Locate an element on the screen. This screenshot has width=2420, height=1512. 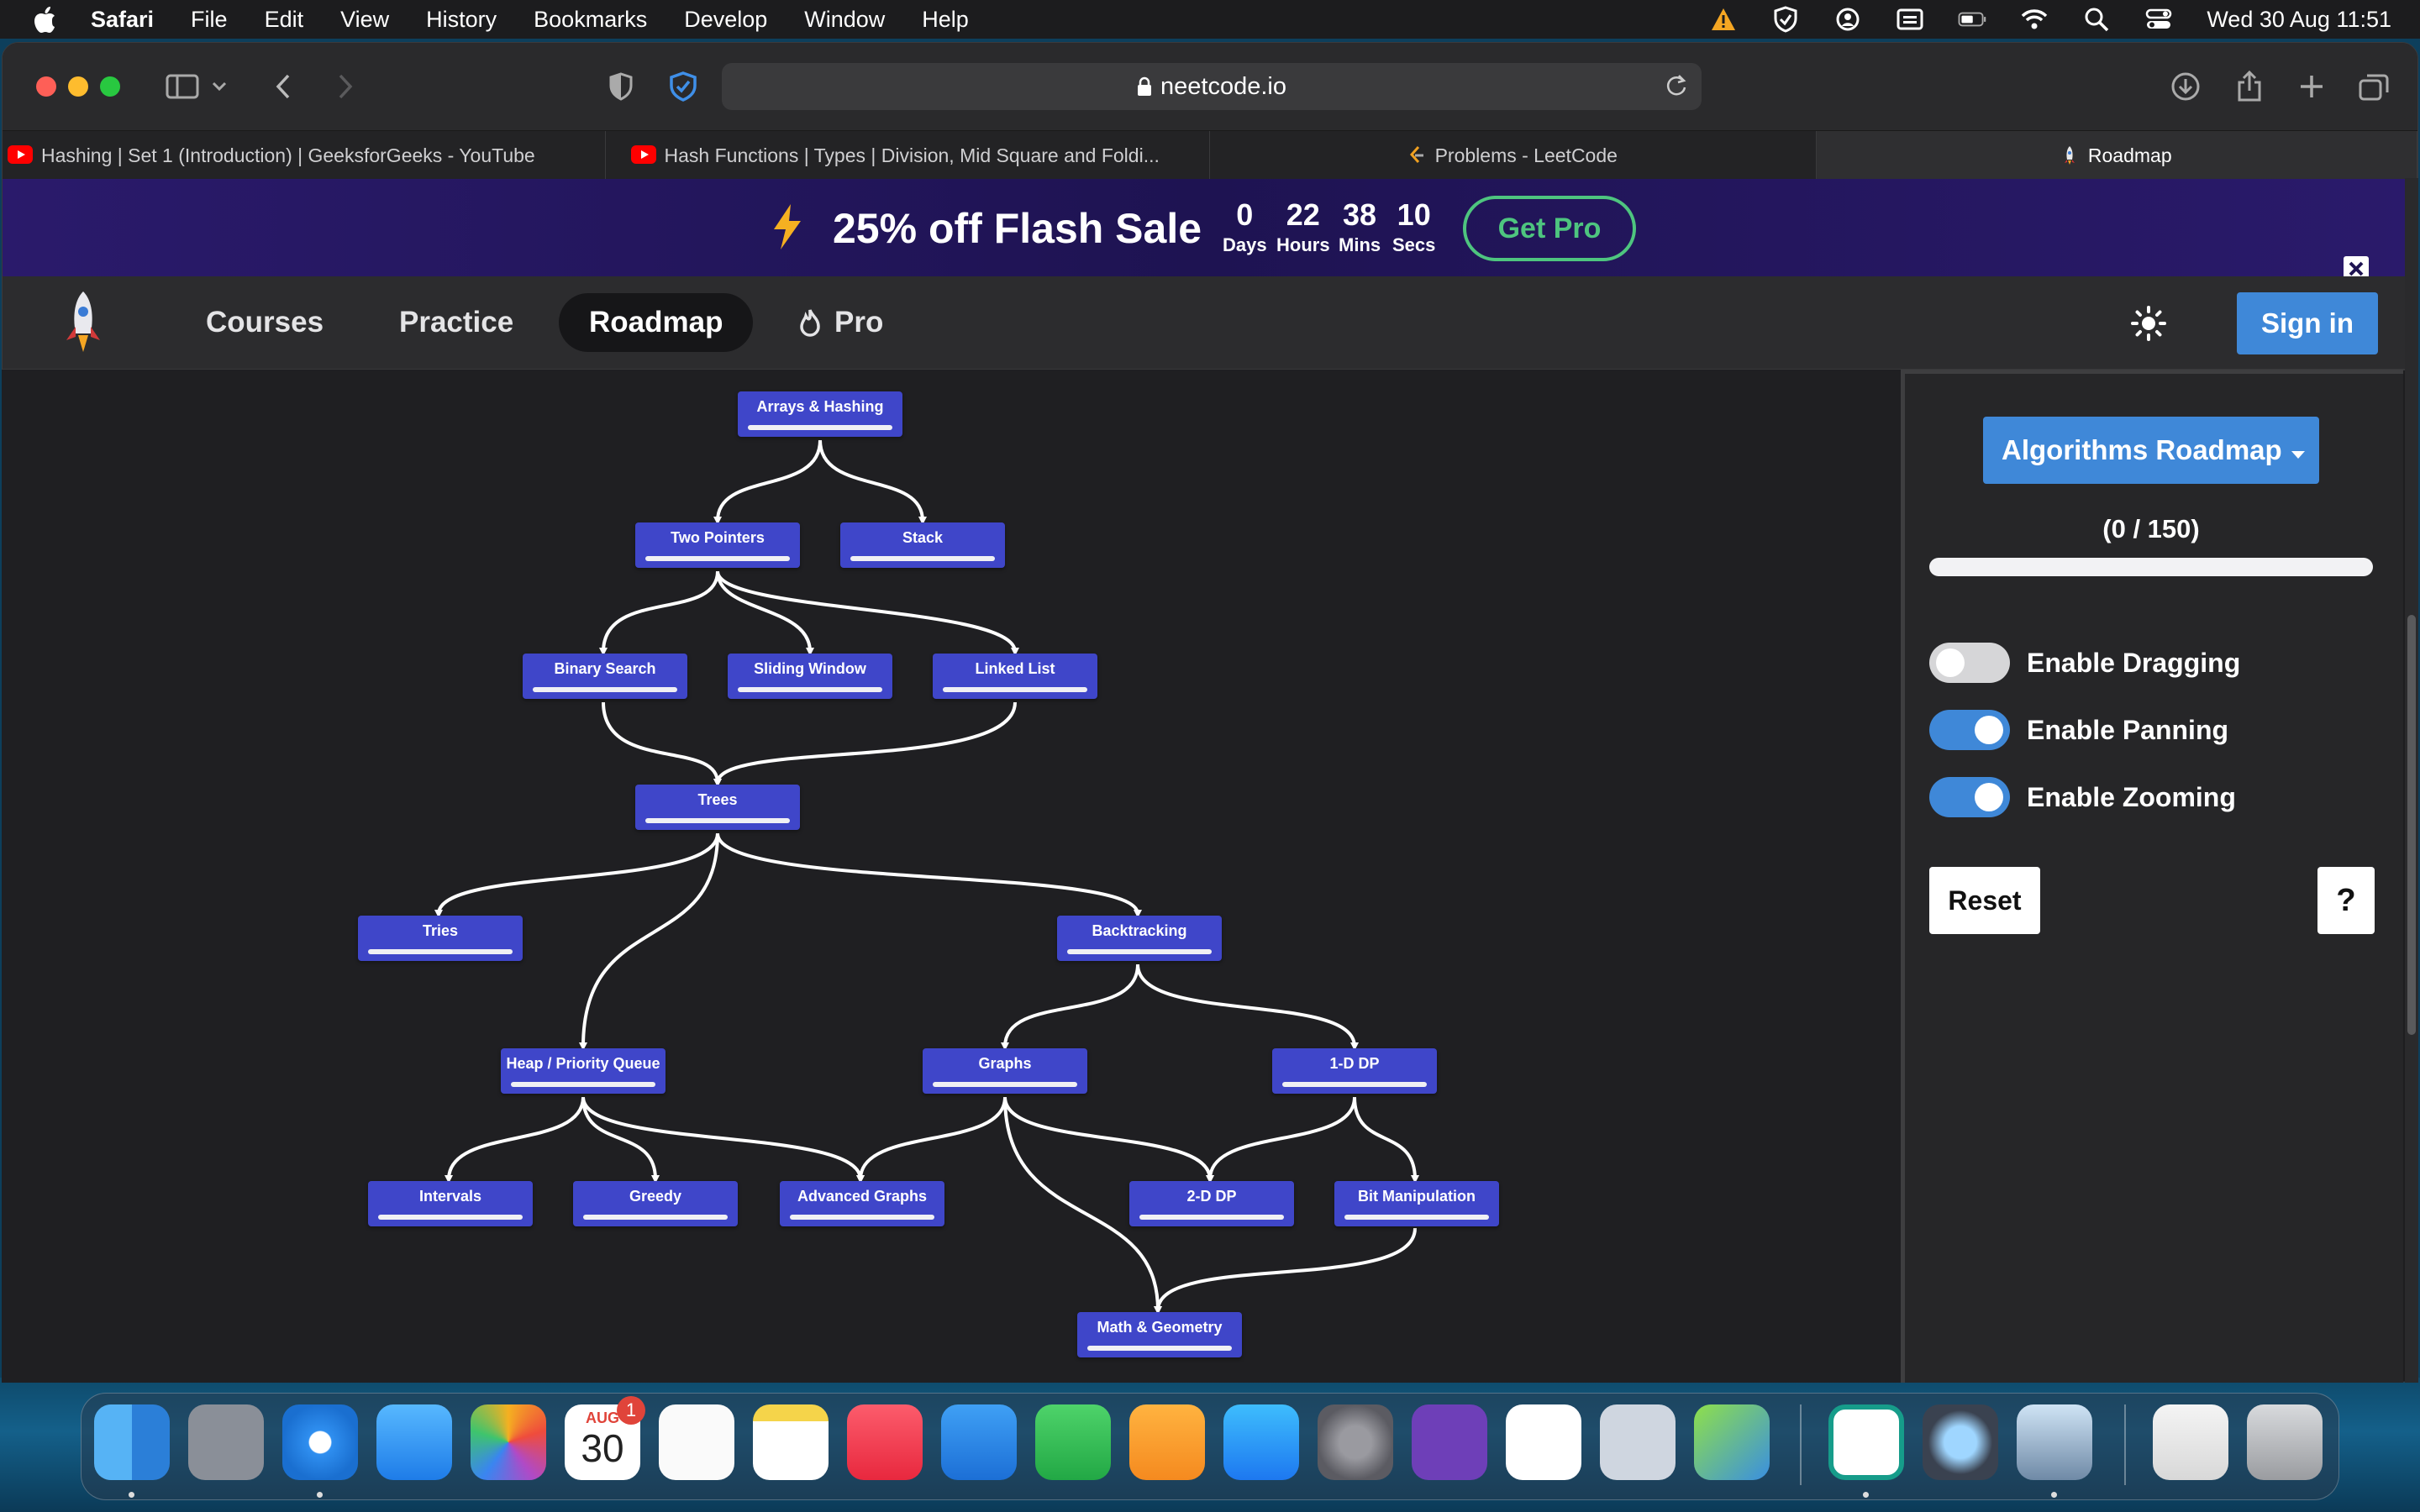
battery-icon is located at coordinates (1972, 19).